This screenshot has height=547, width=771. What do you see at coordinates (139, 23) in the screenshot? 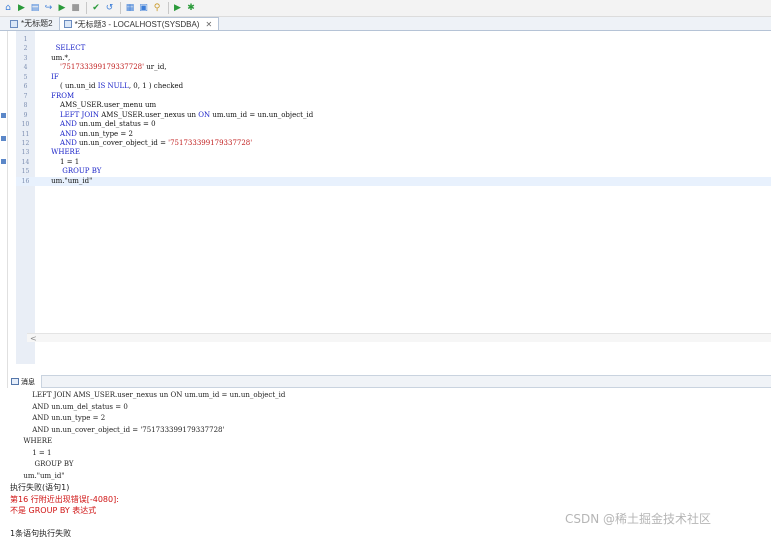
I see `tab-untitled-3: *无标题3 - LOCALHOST(SYSDBA) ✕` at bounding box center [139, 23].